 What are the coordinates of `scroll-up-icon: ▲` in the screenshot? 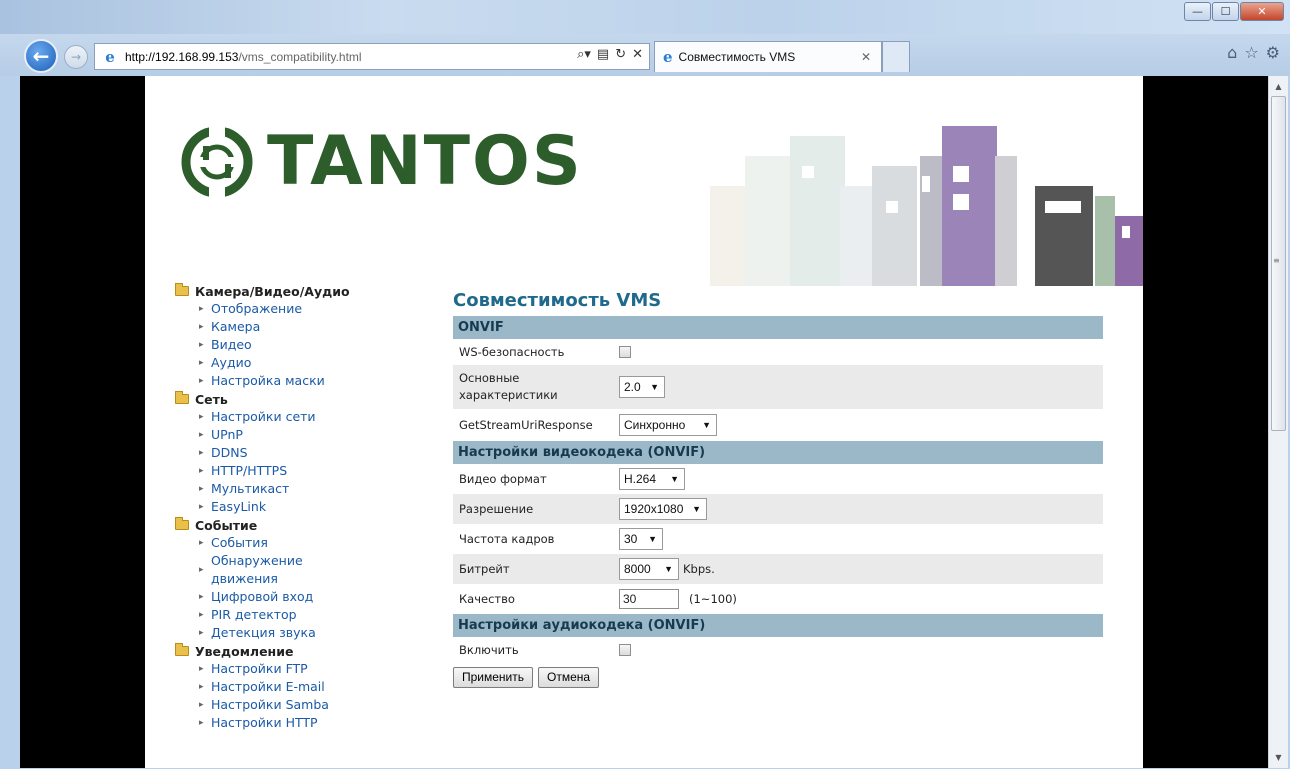 It's located at (1278, 86).